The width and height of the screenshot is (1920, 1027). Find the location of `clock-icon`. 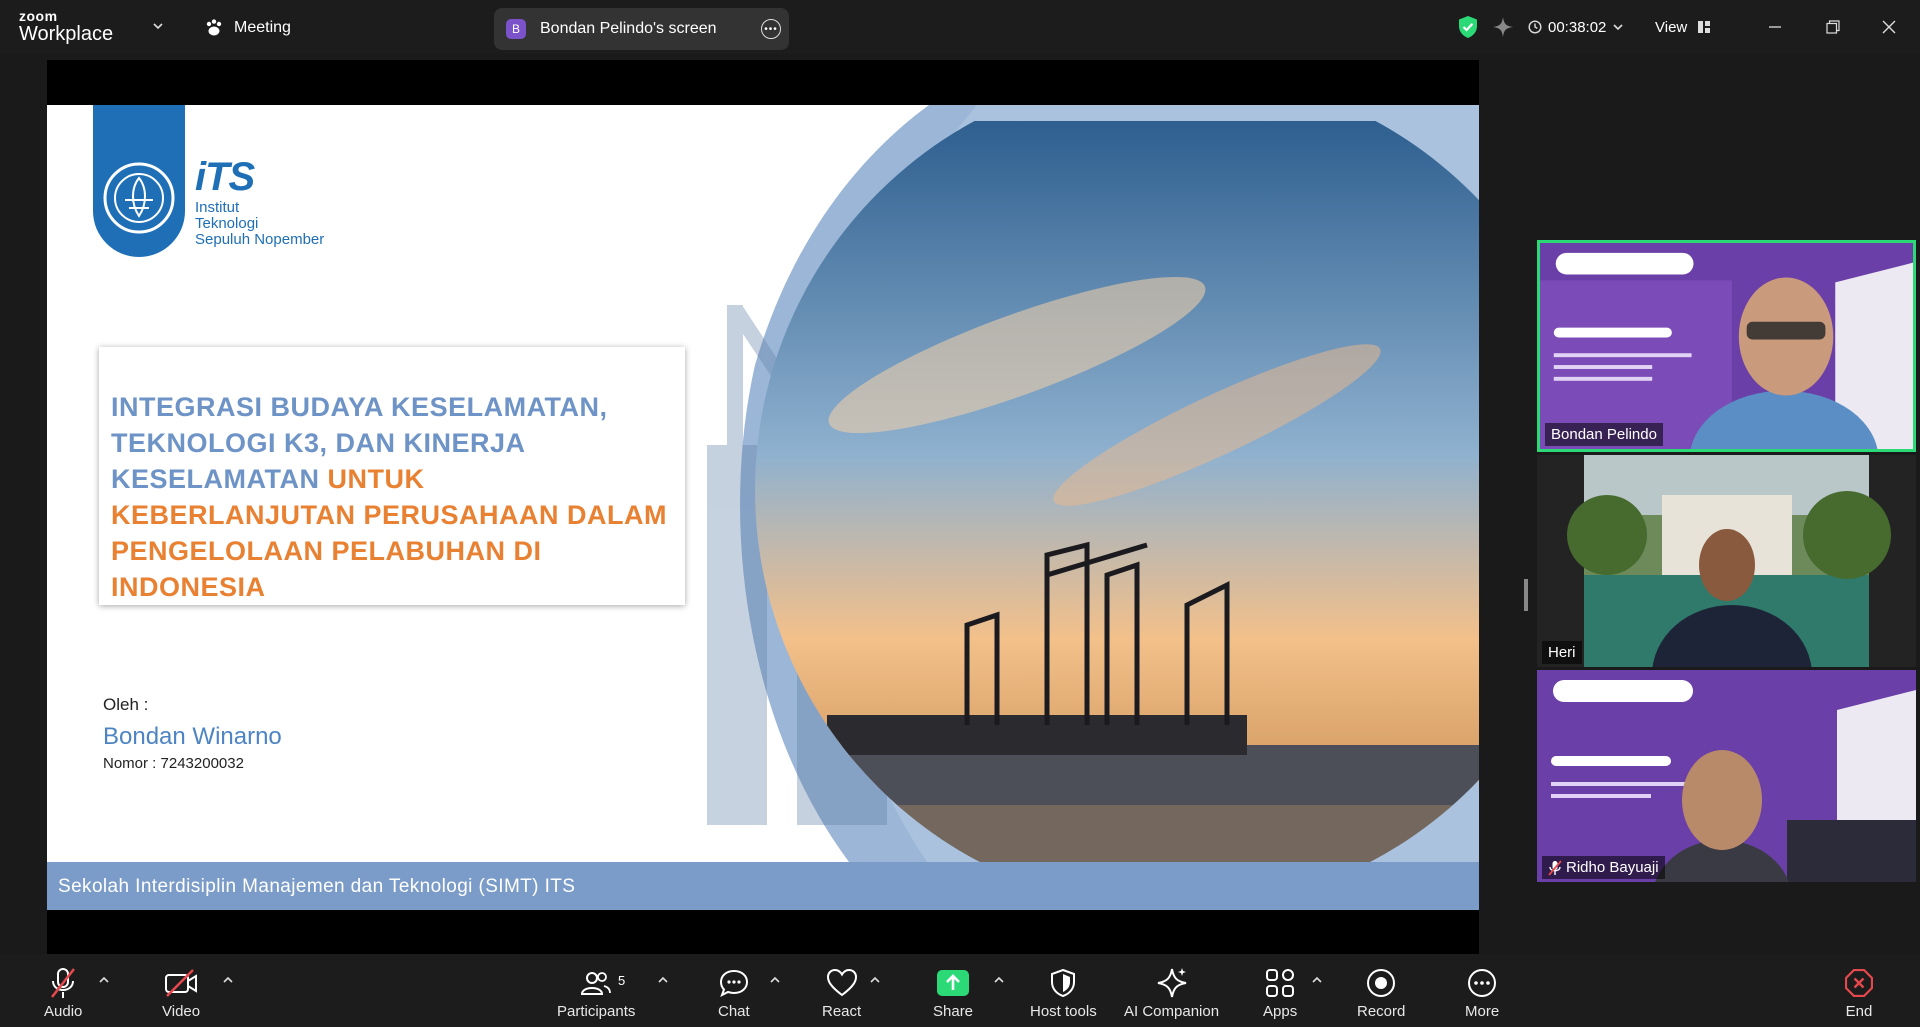

clock-icon is located at coordinates (1535, 27).